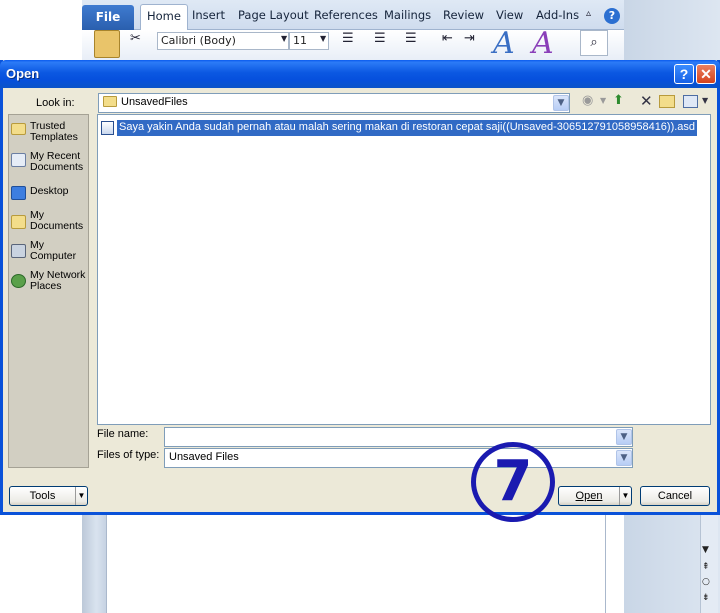 The width and height of the screenshot is (720, 613). I want to click on previous-page-icon: ⇞, so click(706, 567).